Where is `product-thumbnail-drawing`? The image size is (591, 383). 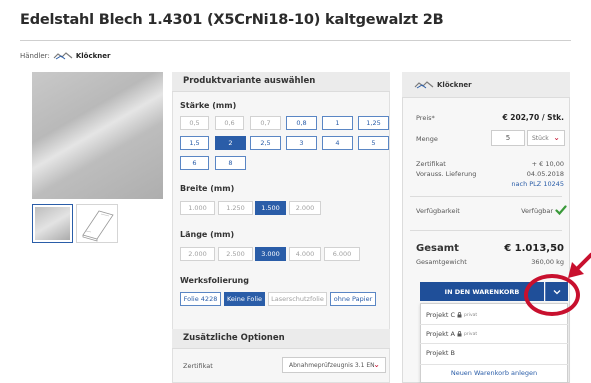 product-thumbnail-drawing is located at coordinates (97, 223).